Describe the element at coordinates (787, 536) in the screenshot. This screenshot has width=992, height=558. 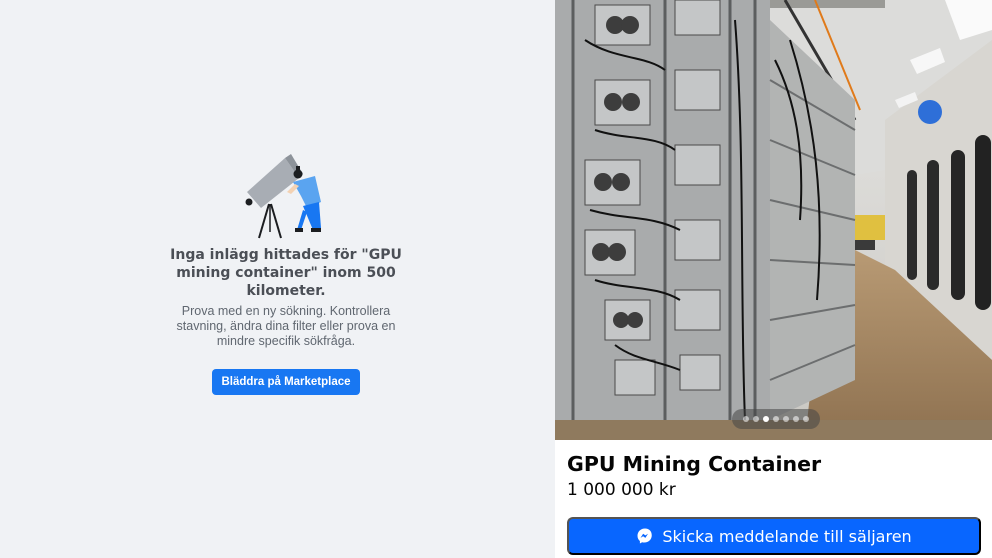
I see `message-seller-label: Skicka meddelande till säljaren` at that location.